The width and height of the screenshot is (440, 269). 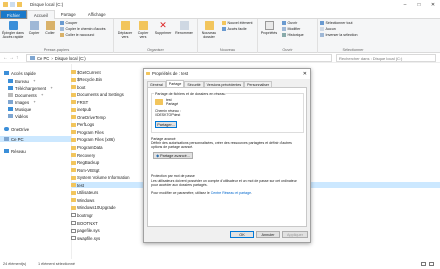 I want to click on file-name: Rsm-VBSgt, so click(x=88, y=170).